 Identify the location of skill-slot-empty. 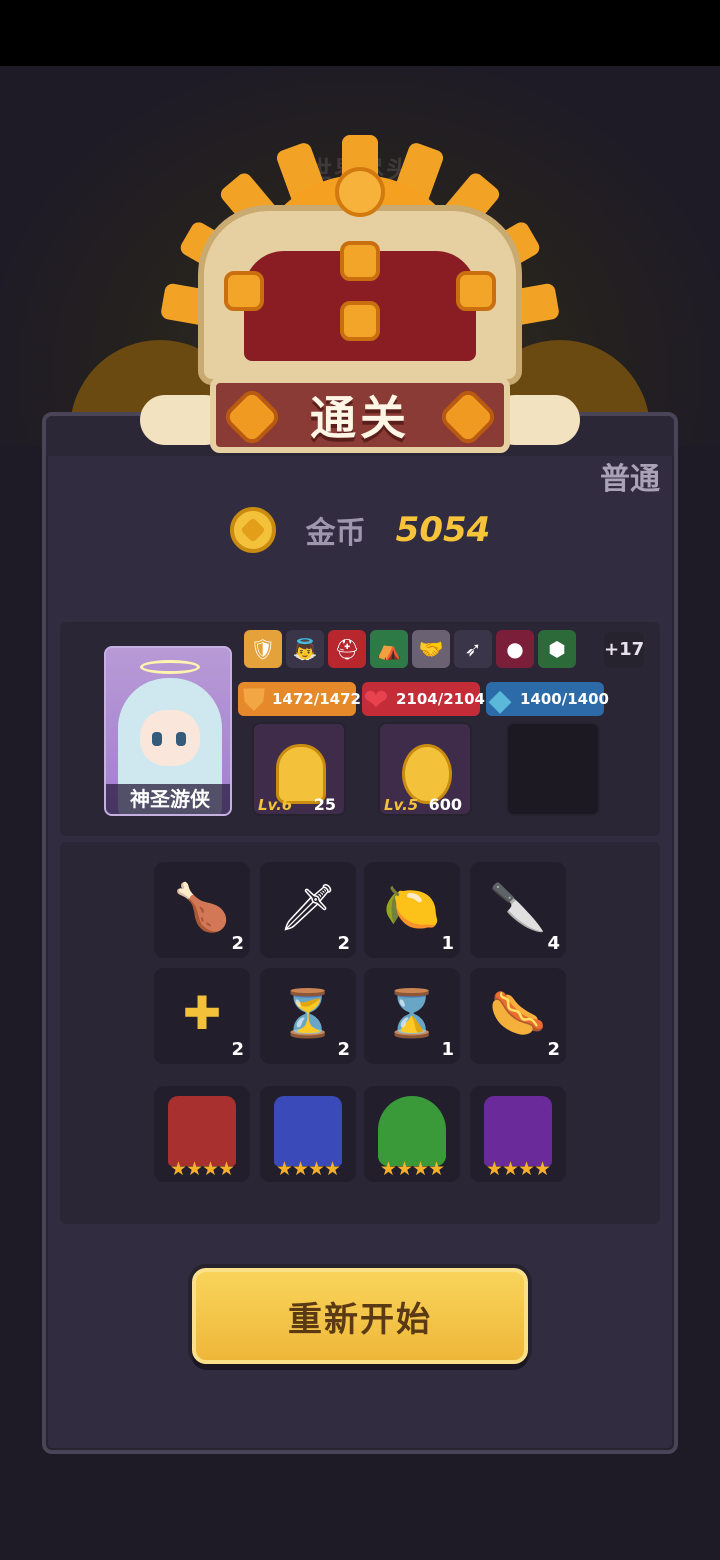
(553, 769).